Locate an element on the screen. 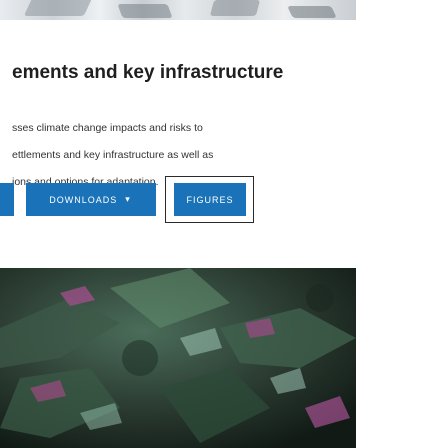  downloads-button: DOWNLOADS ▾ is located at coordinates (91, 199).